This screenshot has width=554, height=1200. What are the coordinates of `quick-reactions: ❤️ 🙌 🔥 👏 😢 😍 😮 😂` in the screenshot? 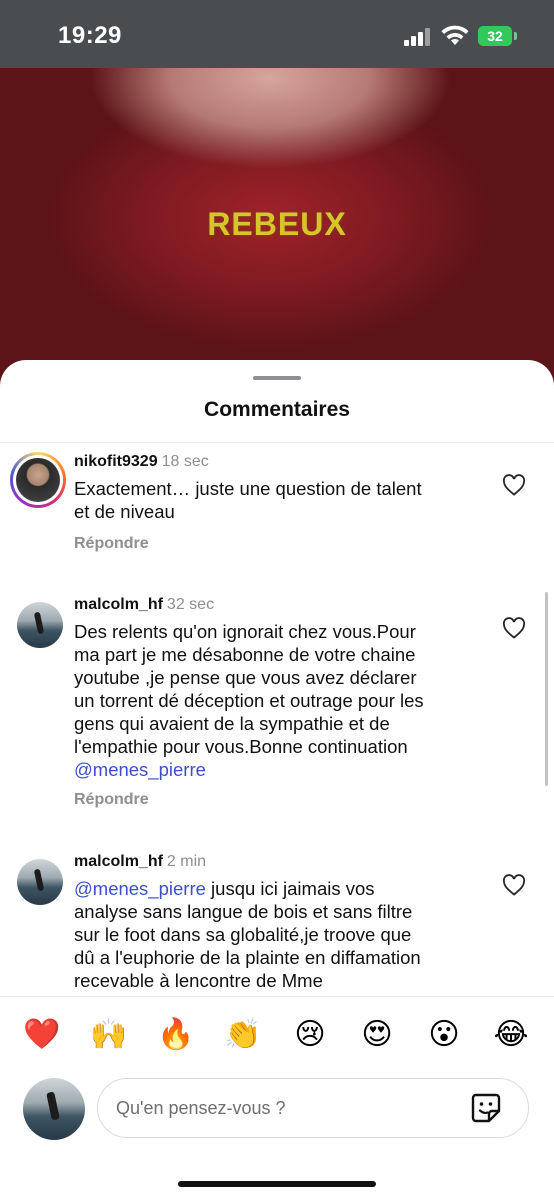 It's located at (277, 1035).